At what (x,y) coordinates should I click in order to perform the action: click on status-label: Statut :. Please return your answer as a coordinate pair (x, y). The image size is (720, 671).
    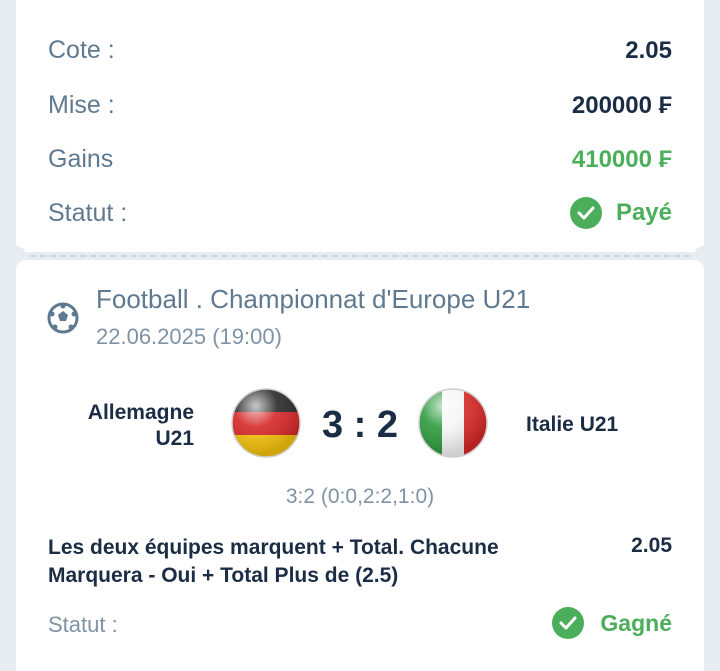
    Looking at the image, I should click on (88, 213).